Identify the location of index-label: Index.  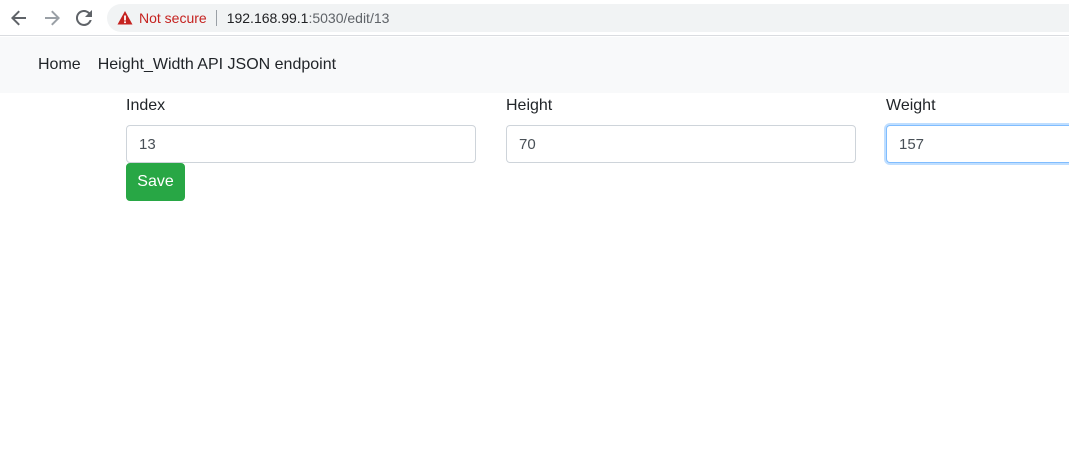
(146, 105).